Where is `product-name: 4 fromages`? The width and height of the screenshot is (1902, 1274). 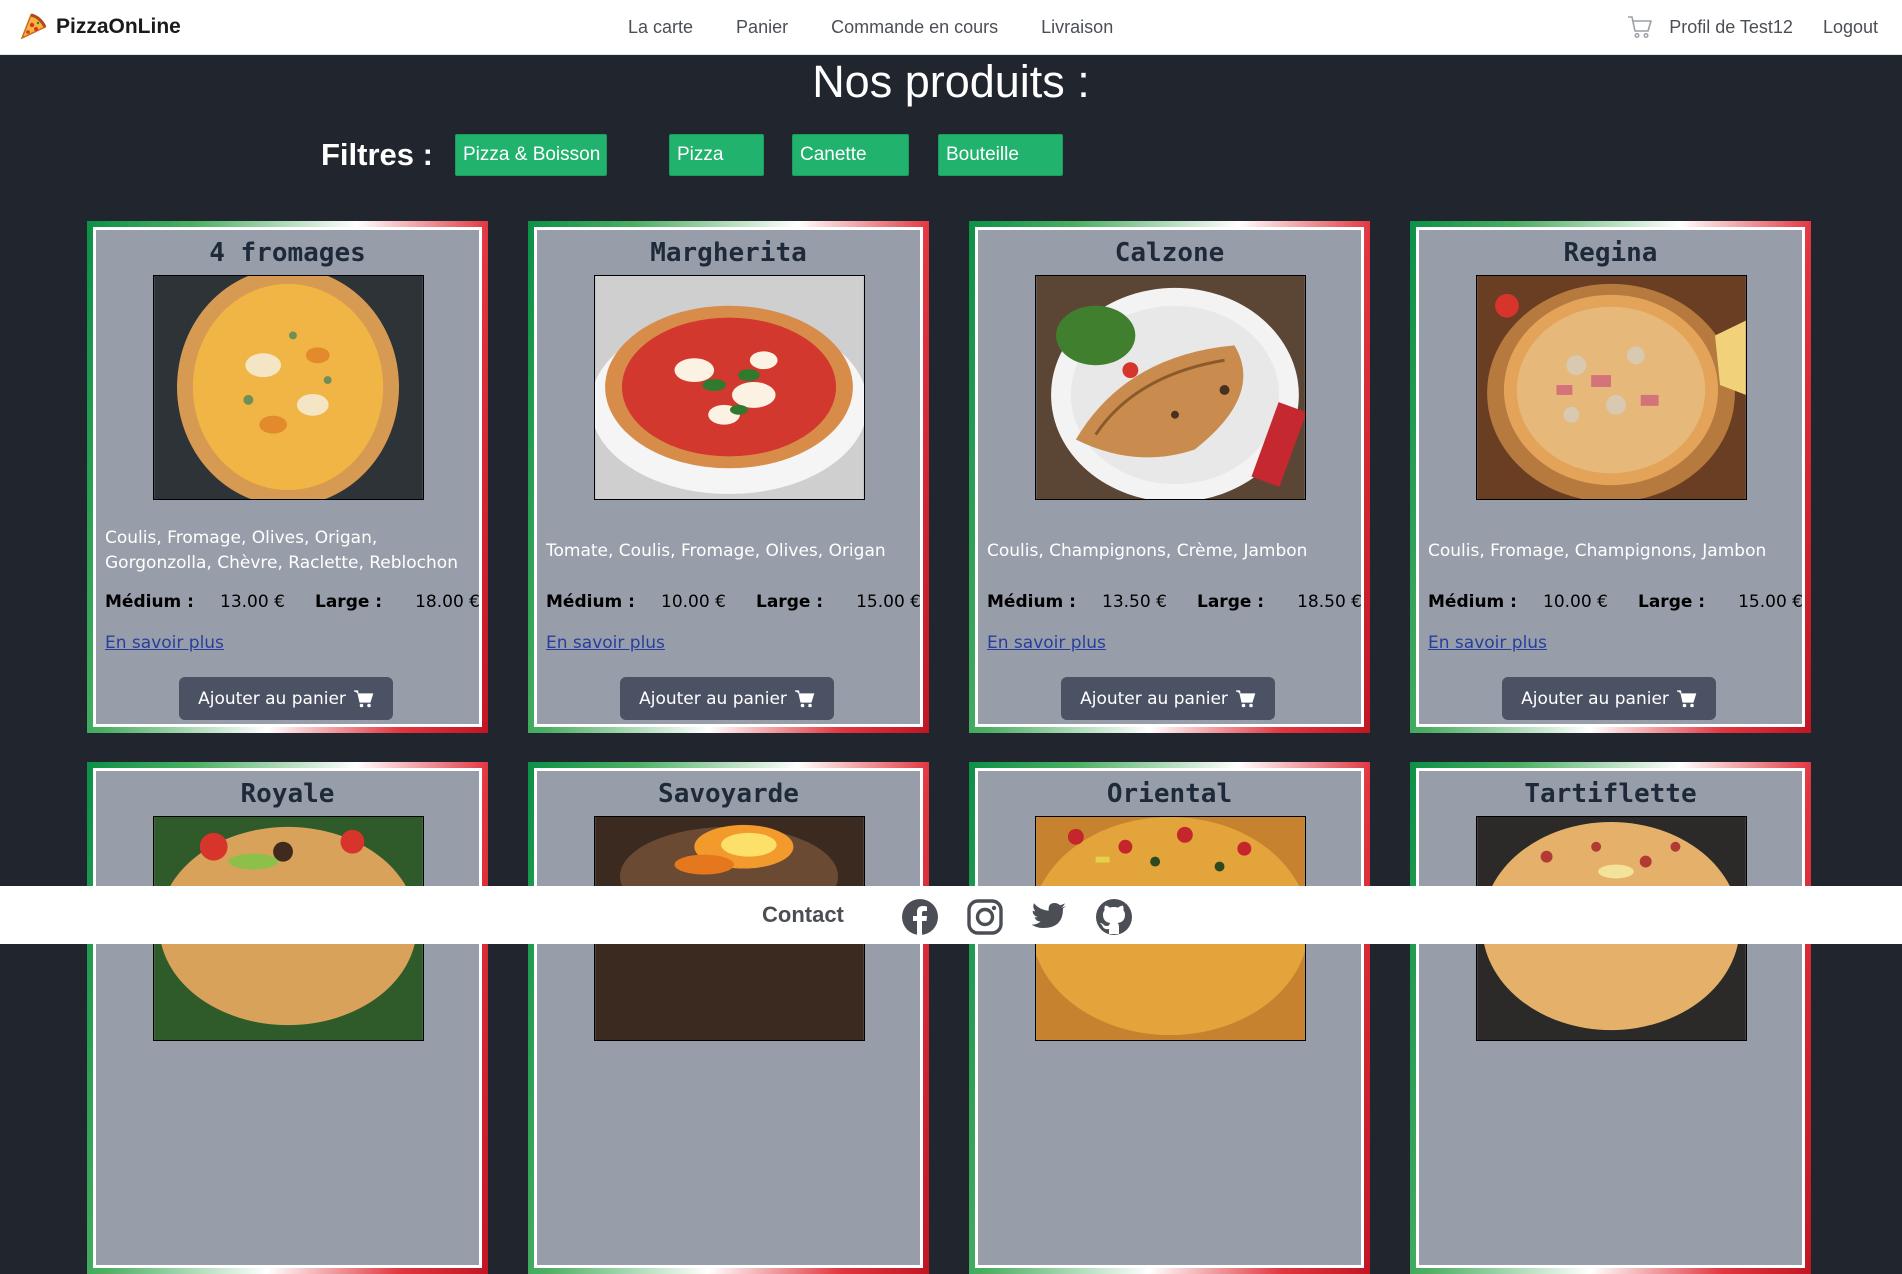 product-name: 4 fromages is located at coordinates (287, 253).